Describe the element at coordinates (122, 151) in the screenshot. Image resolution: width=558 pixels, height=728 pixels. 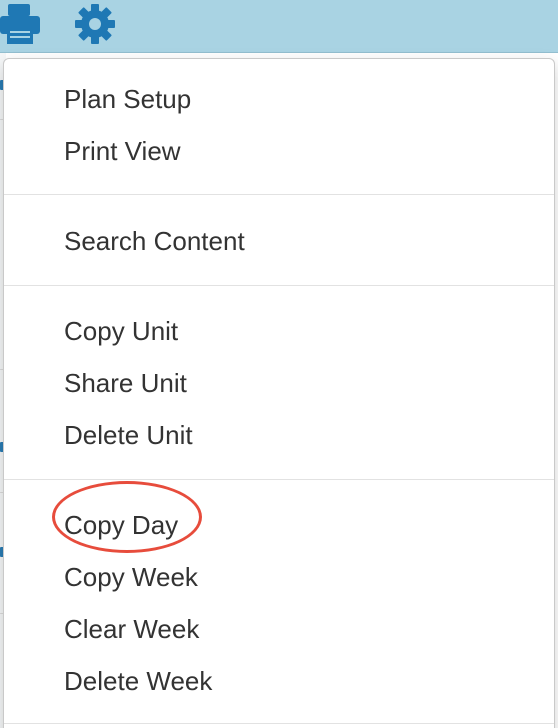
I see `menu-item-print-view: Print View` at that location.